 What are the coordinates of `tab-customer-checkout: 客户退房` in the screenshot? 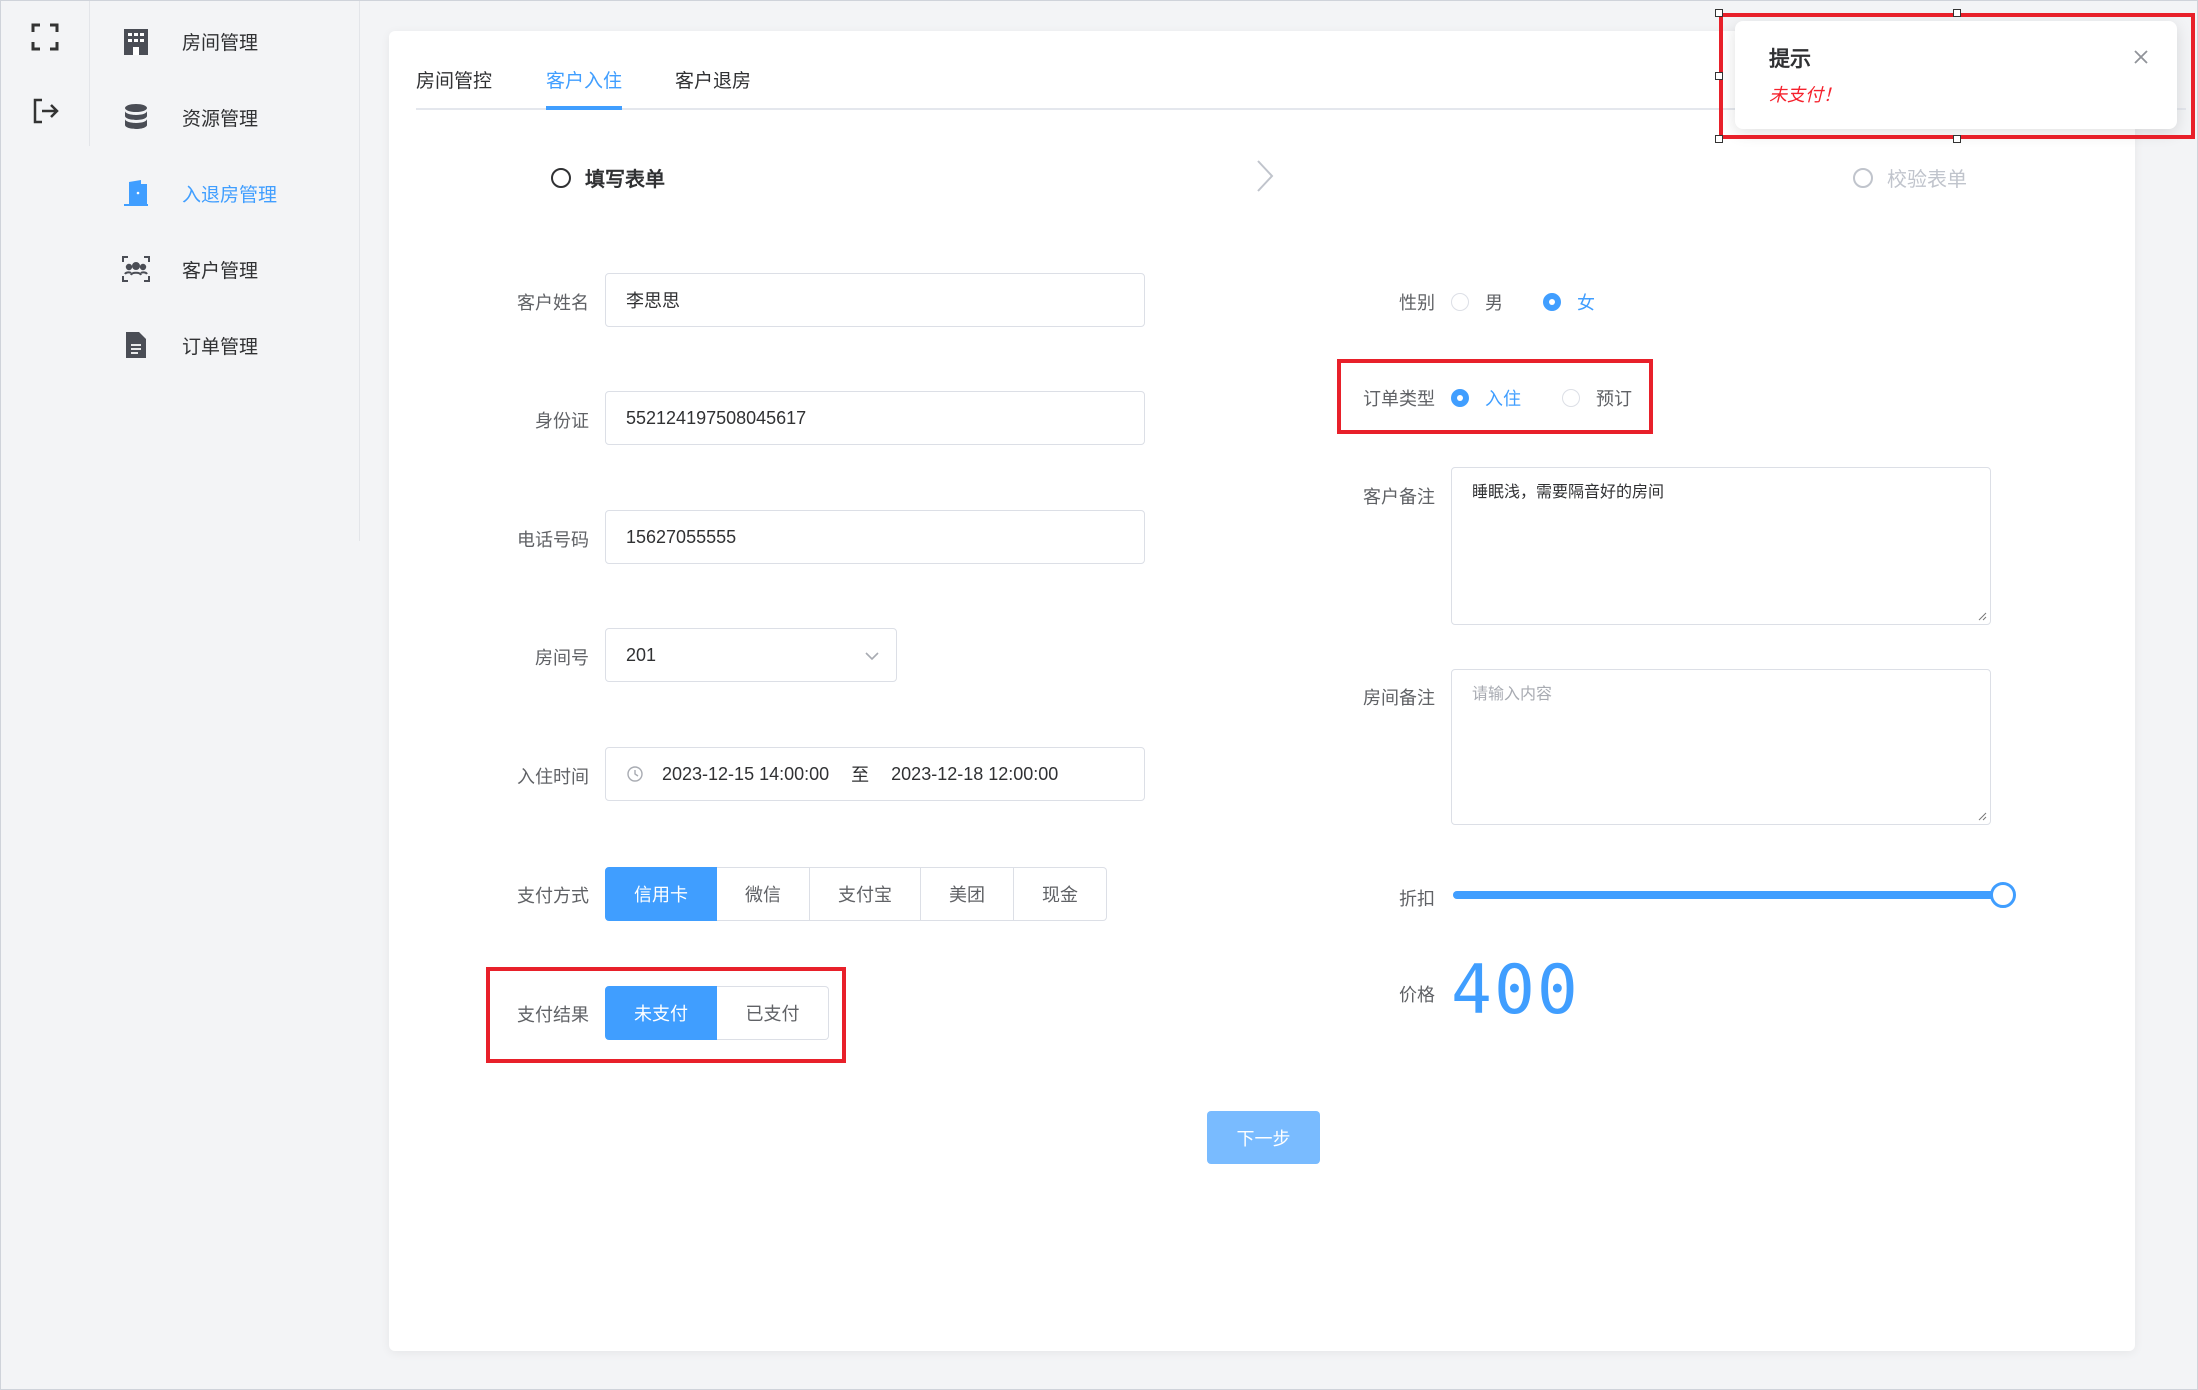 It's located at (713, 79).